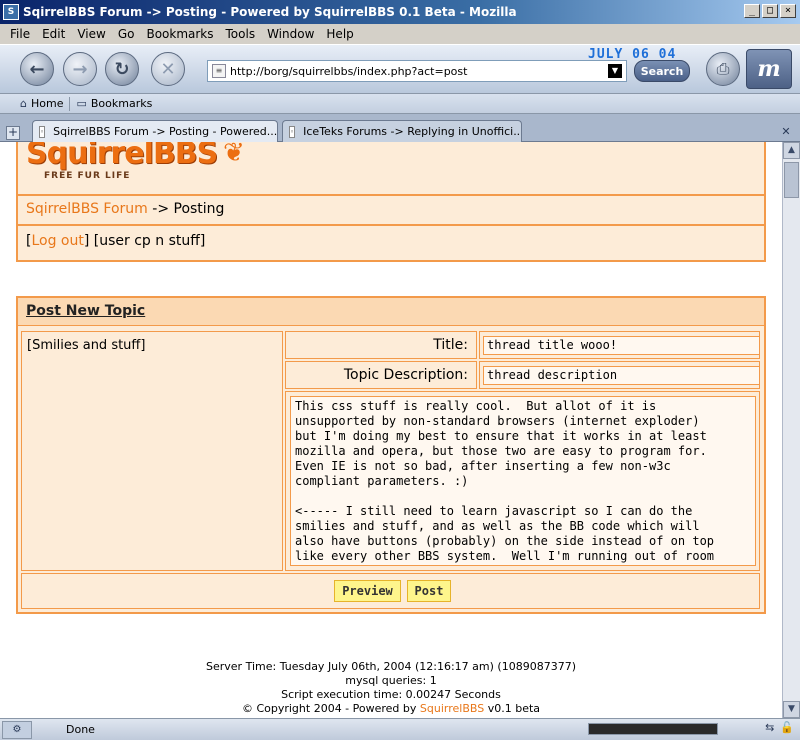 This screenshot has height=740, width=800. I want to click on menu-view: View, so click(91, 34).